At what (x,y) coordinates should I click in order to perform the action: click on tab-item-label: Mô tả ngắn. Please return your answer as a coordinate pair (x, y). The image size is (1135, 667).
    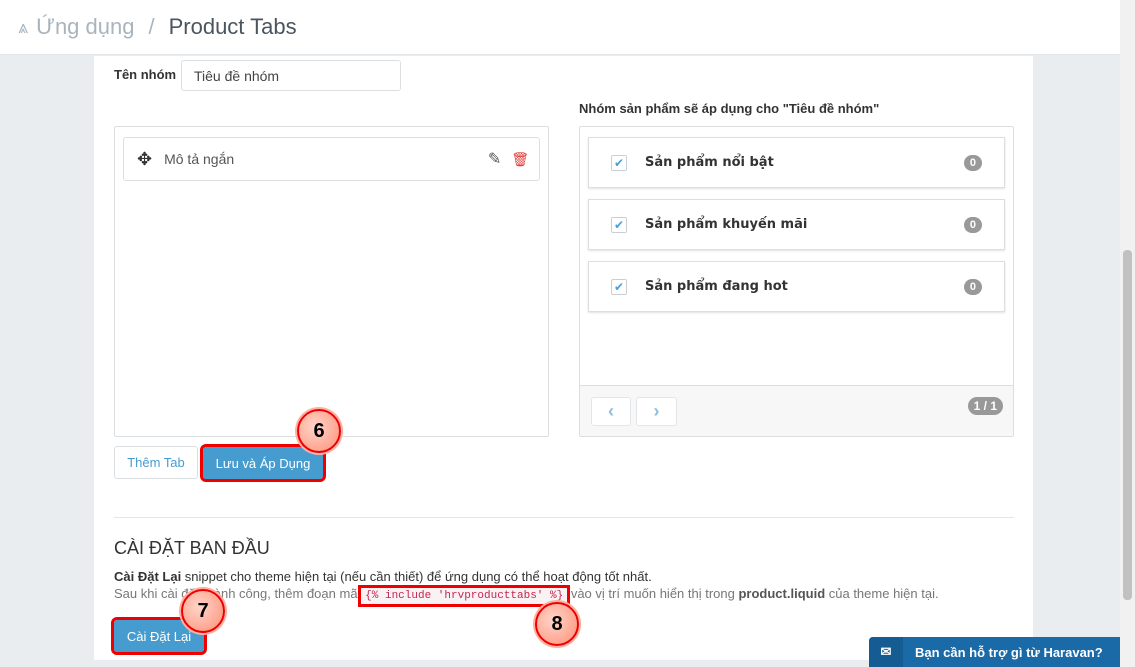
    Looking at the image, I should click on (199, 159).